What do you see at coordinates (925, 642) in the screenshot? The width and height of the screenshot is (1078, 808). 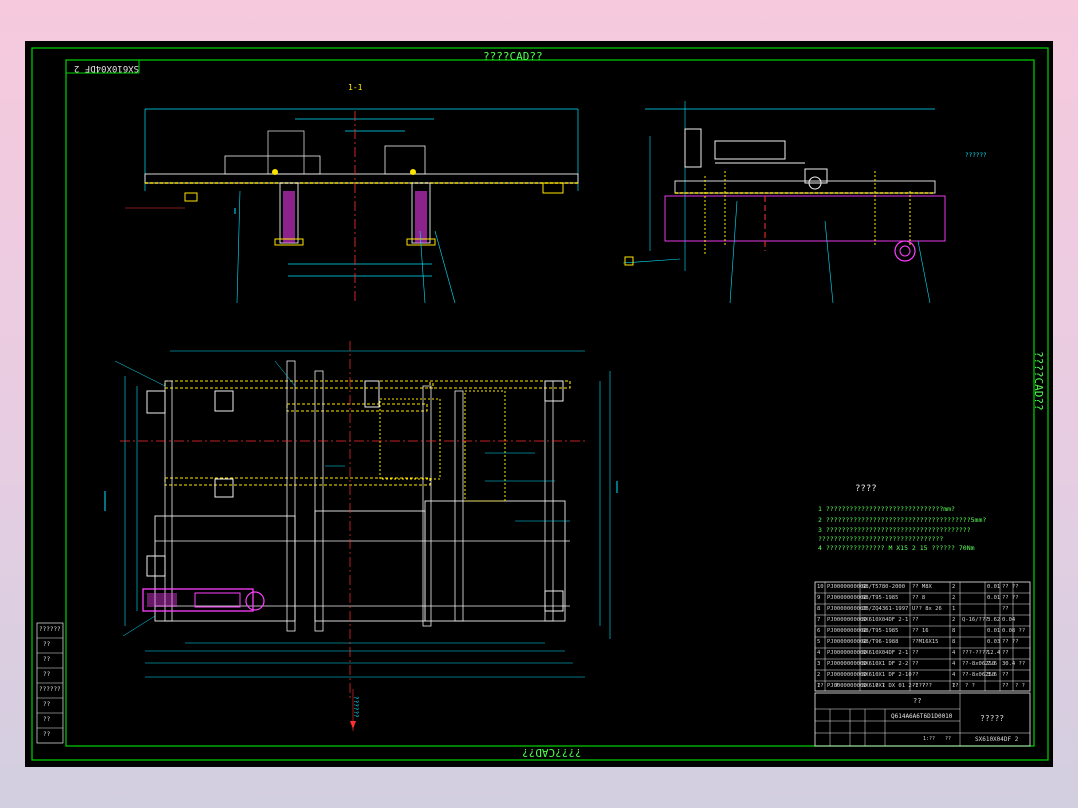 I see `bom-cell-name: ??M16X15` at bounding box center [925, 642].